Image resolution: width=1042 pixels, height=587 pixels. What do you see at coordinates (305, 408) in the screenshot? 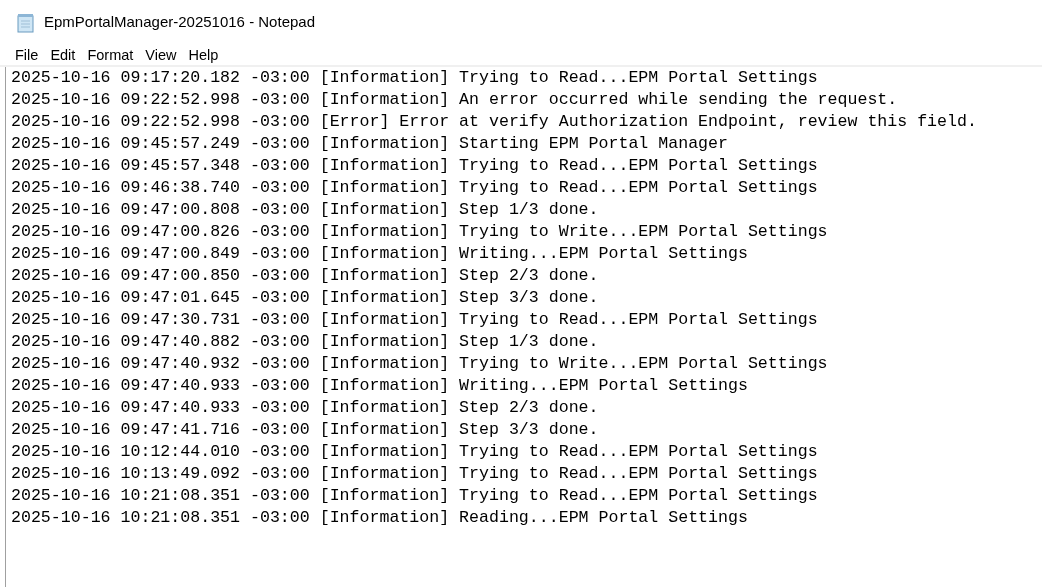
I see `log-line: 2025-10-16 09:47:40.933 -03:00 [Information] Step 2/3 done.` at bounding box center [305, 408].